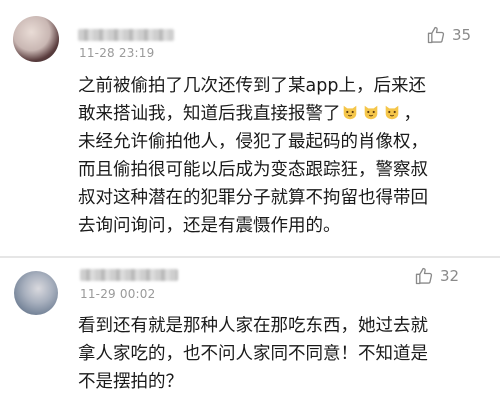 This screenshot has height=412, width=500. Describe the element at coordinates (252, 86) in the screenshot. I see `comment-line: 之前被偷拍了几次还传到了某app上，后来还` at that location.